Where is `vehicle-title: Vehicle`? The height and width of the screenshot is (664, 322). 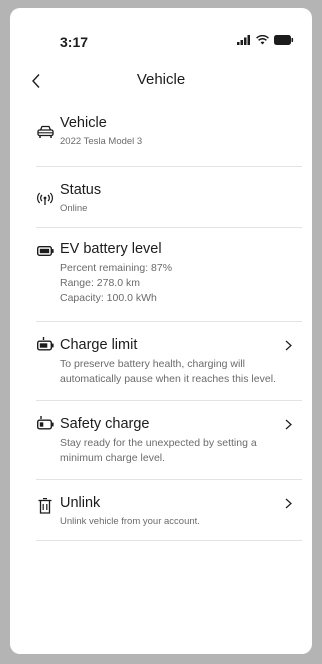
vehicle-title: Vehicle is located at coordinates (83, 123).